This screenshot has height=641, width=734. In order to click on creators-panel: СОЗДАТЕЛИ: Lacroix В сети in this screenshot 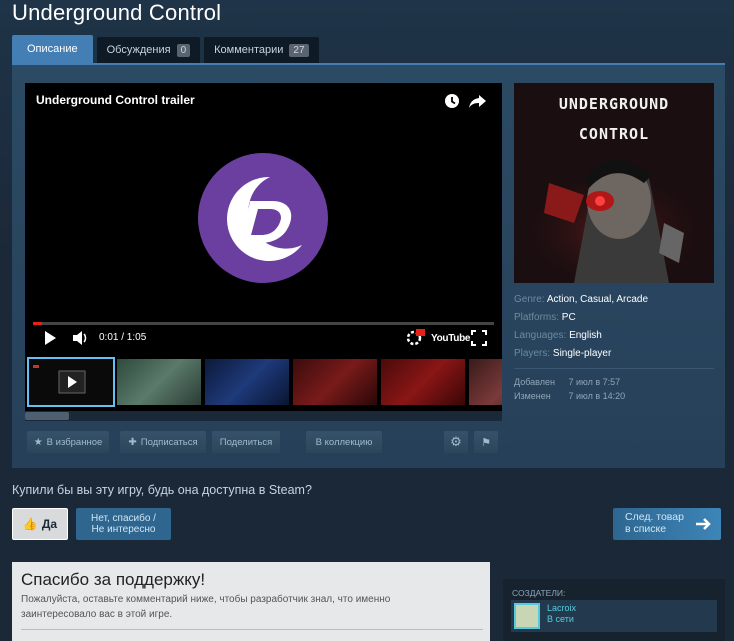, I will do `click(614, 610)`.